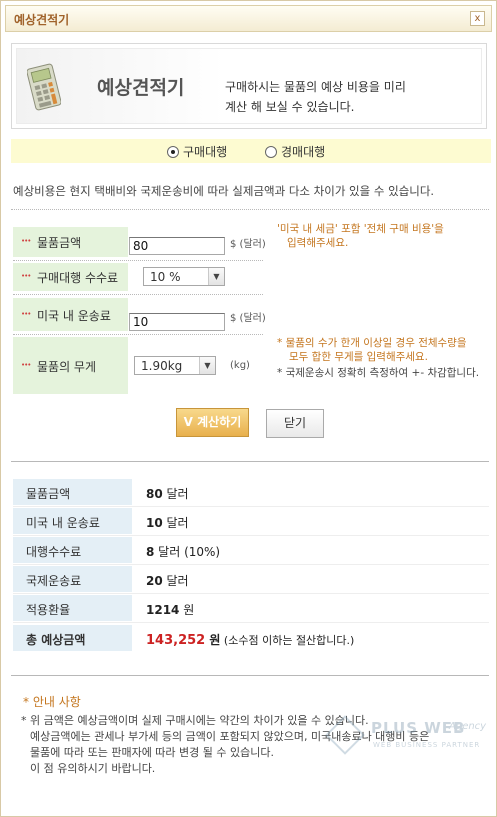 The height and width of the screenshot is (817, 497). Describe the element at coordinates (477, 18) in the screenshot. I see `close-icon: x` at that location.